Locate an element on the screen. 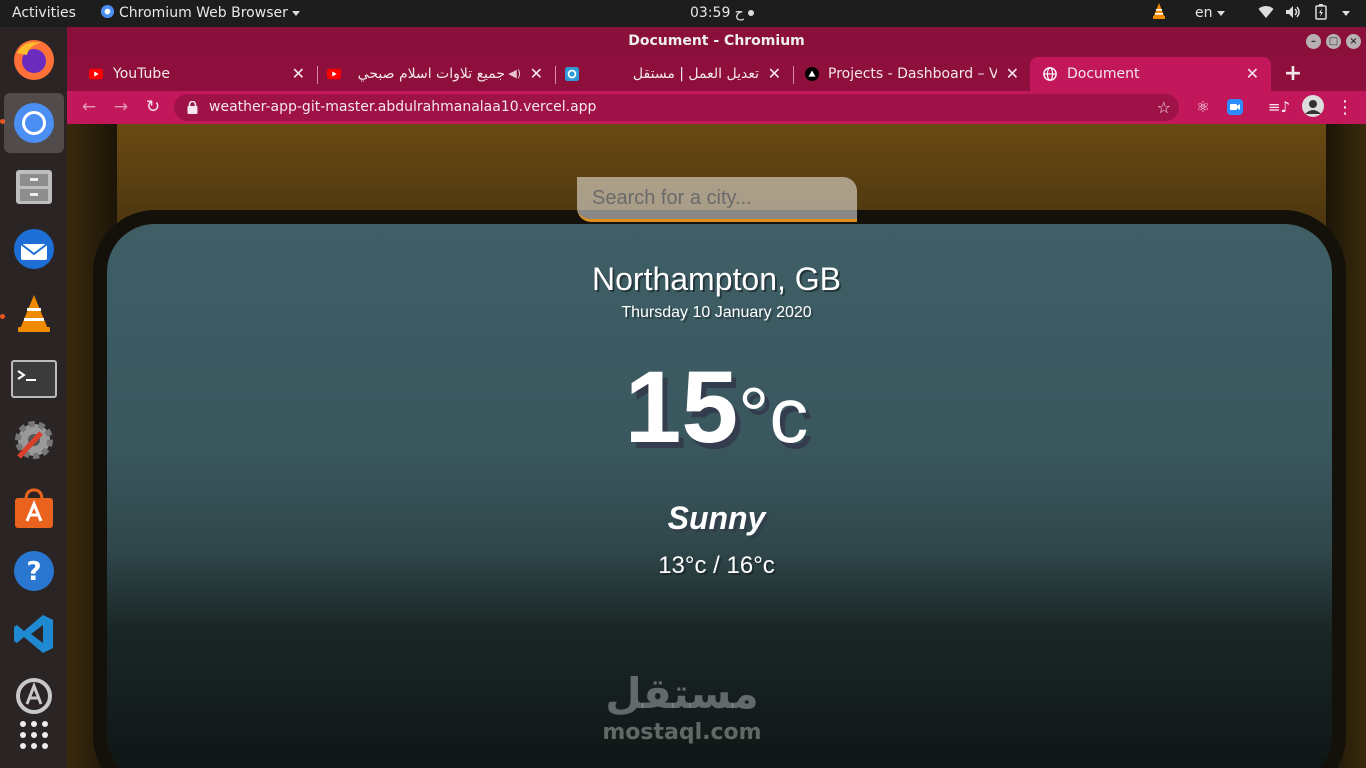  watermark-latin: mostaql.com is located at coordinates (682, 732).